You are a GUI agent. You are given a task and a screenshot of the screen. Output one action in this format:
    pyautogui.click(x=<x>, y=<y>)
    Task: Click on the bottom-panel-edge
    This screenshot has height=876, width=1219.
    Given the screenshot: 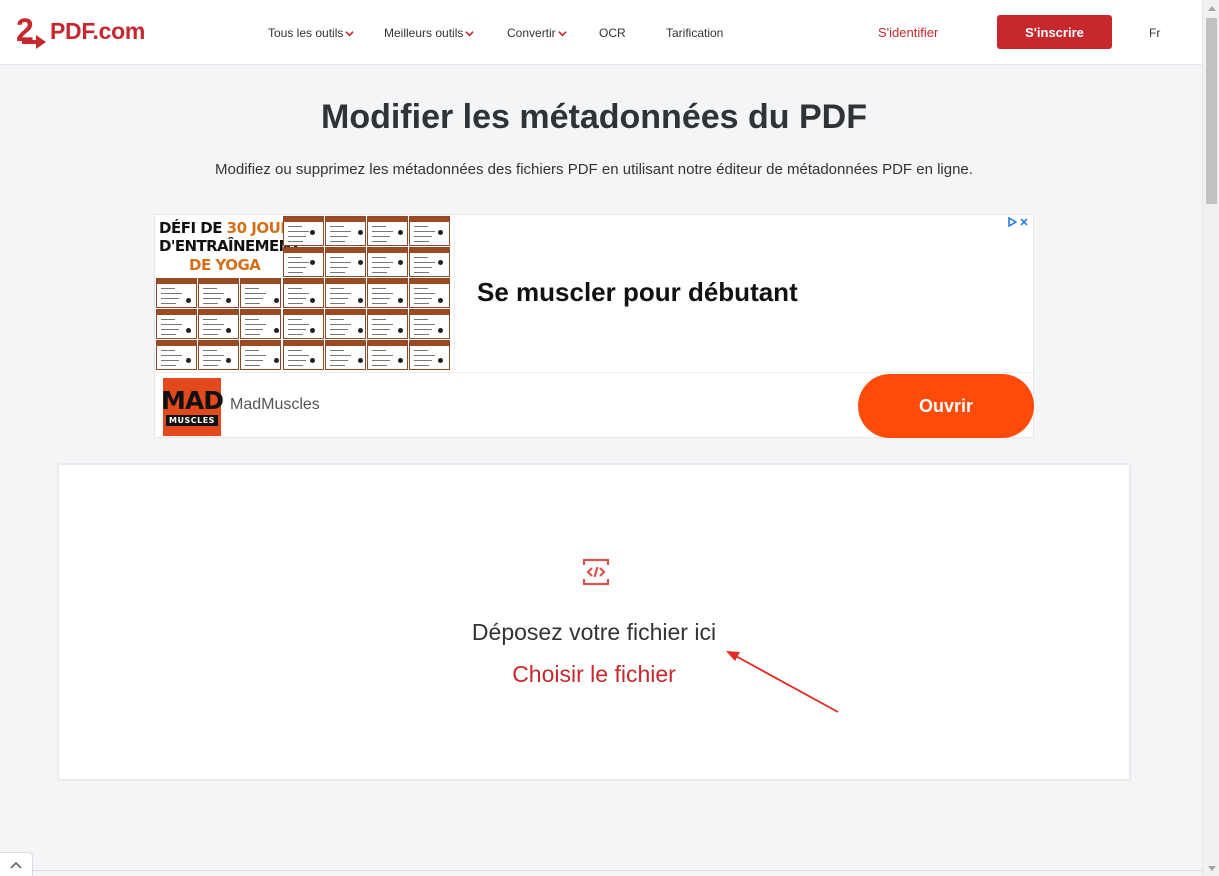 What is the action you would take?
    pyautogui.click(x=617, y=873)
    